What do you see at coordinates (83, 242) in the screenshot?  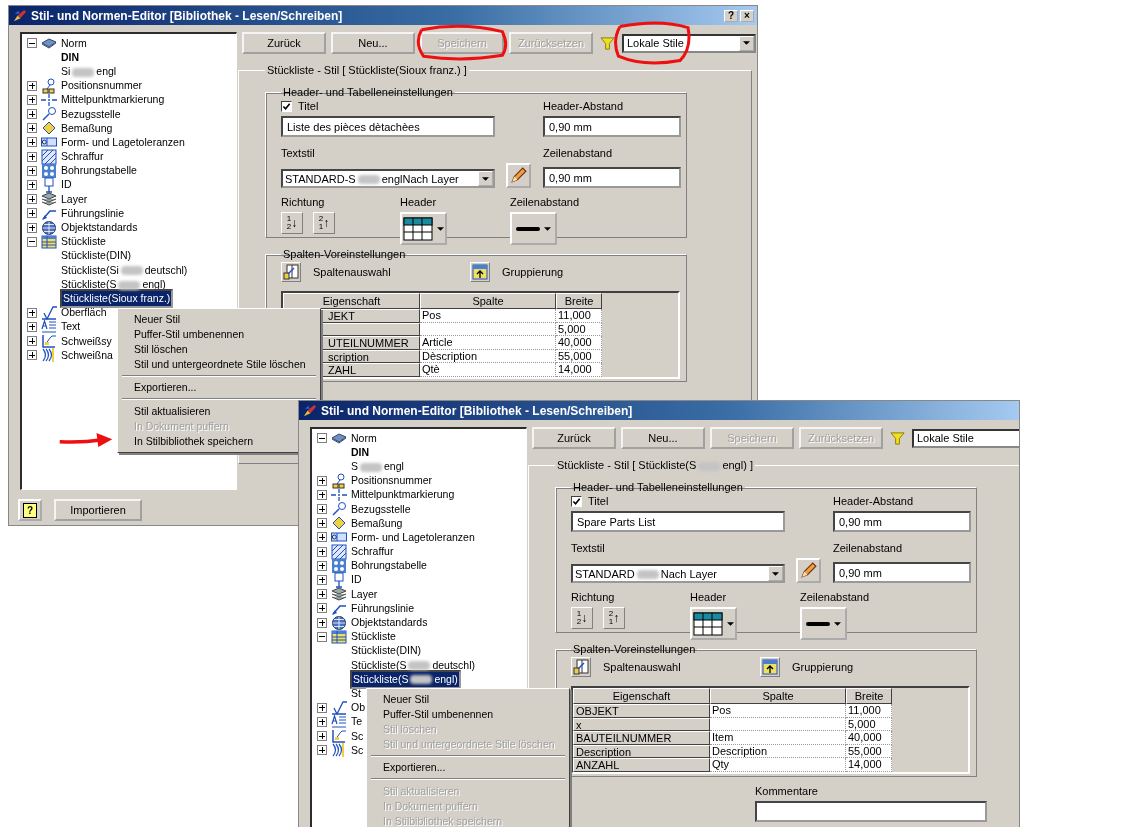 I see `tree-item: Stückliste` at bounding box center [83, 242].